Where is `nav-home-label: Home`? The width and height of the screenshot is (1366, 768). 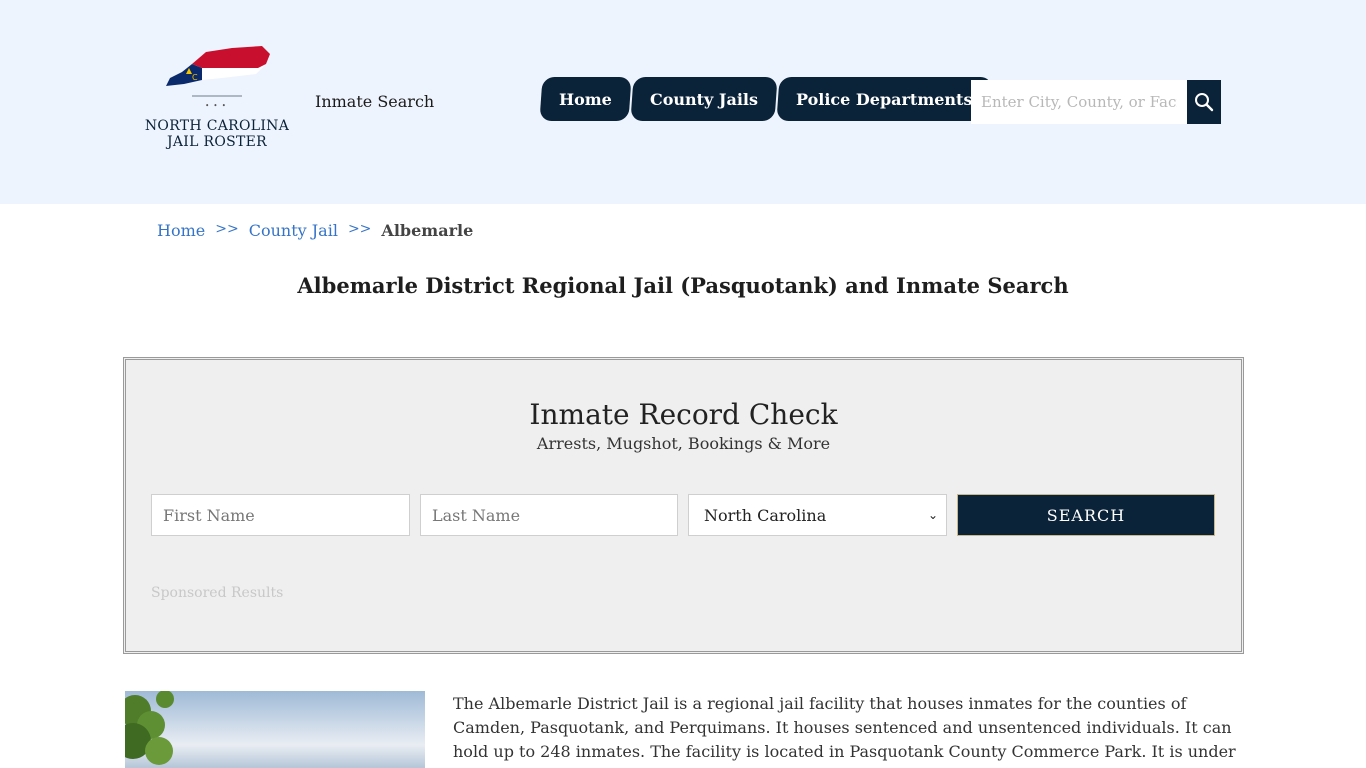 nav-home-label: Home is located at coordinates (585, 99).